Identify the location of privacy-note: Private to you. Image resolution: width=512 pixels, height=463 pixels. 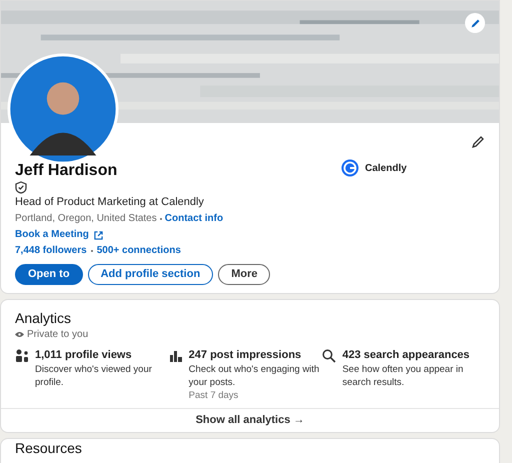
(57, 335).